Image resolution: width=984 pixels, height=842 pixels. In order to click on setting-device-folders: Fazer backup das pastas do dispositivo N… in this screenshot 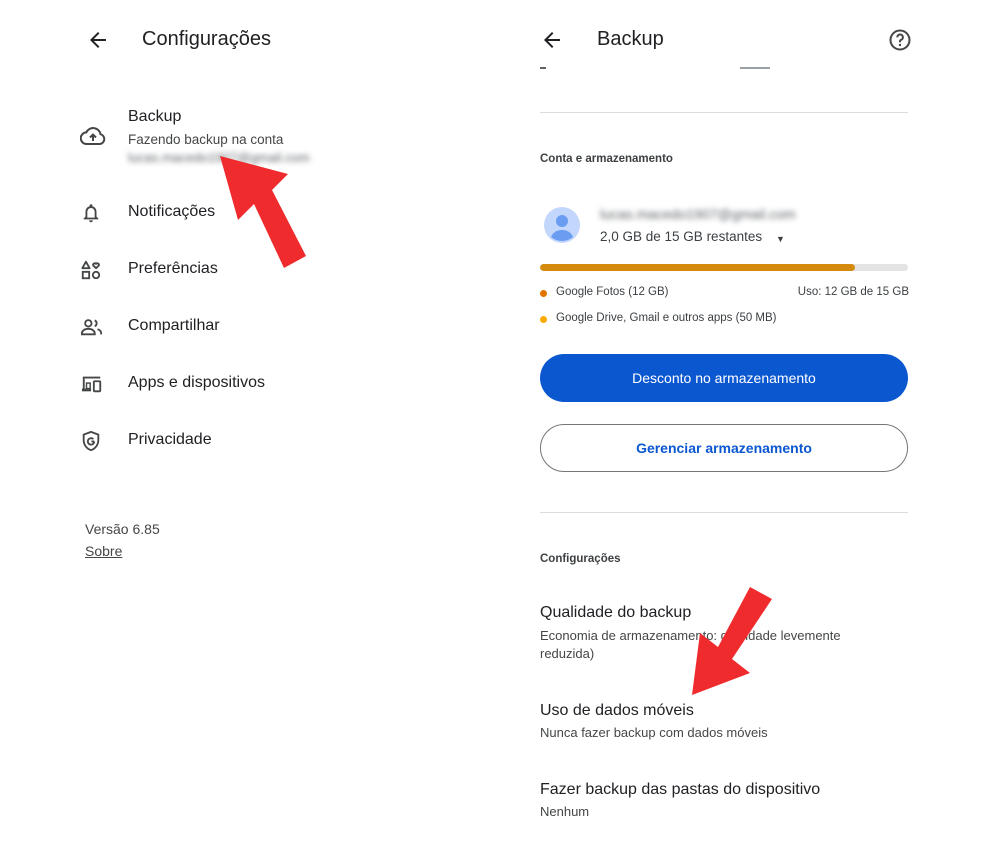, I will do `click(724, 804)`.